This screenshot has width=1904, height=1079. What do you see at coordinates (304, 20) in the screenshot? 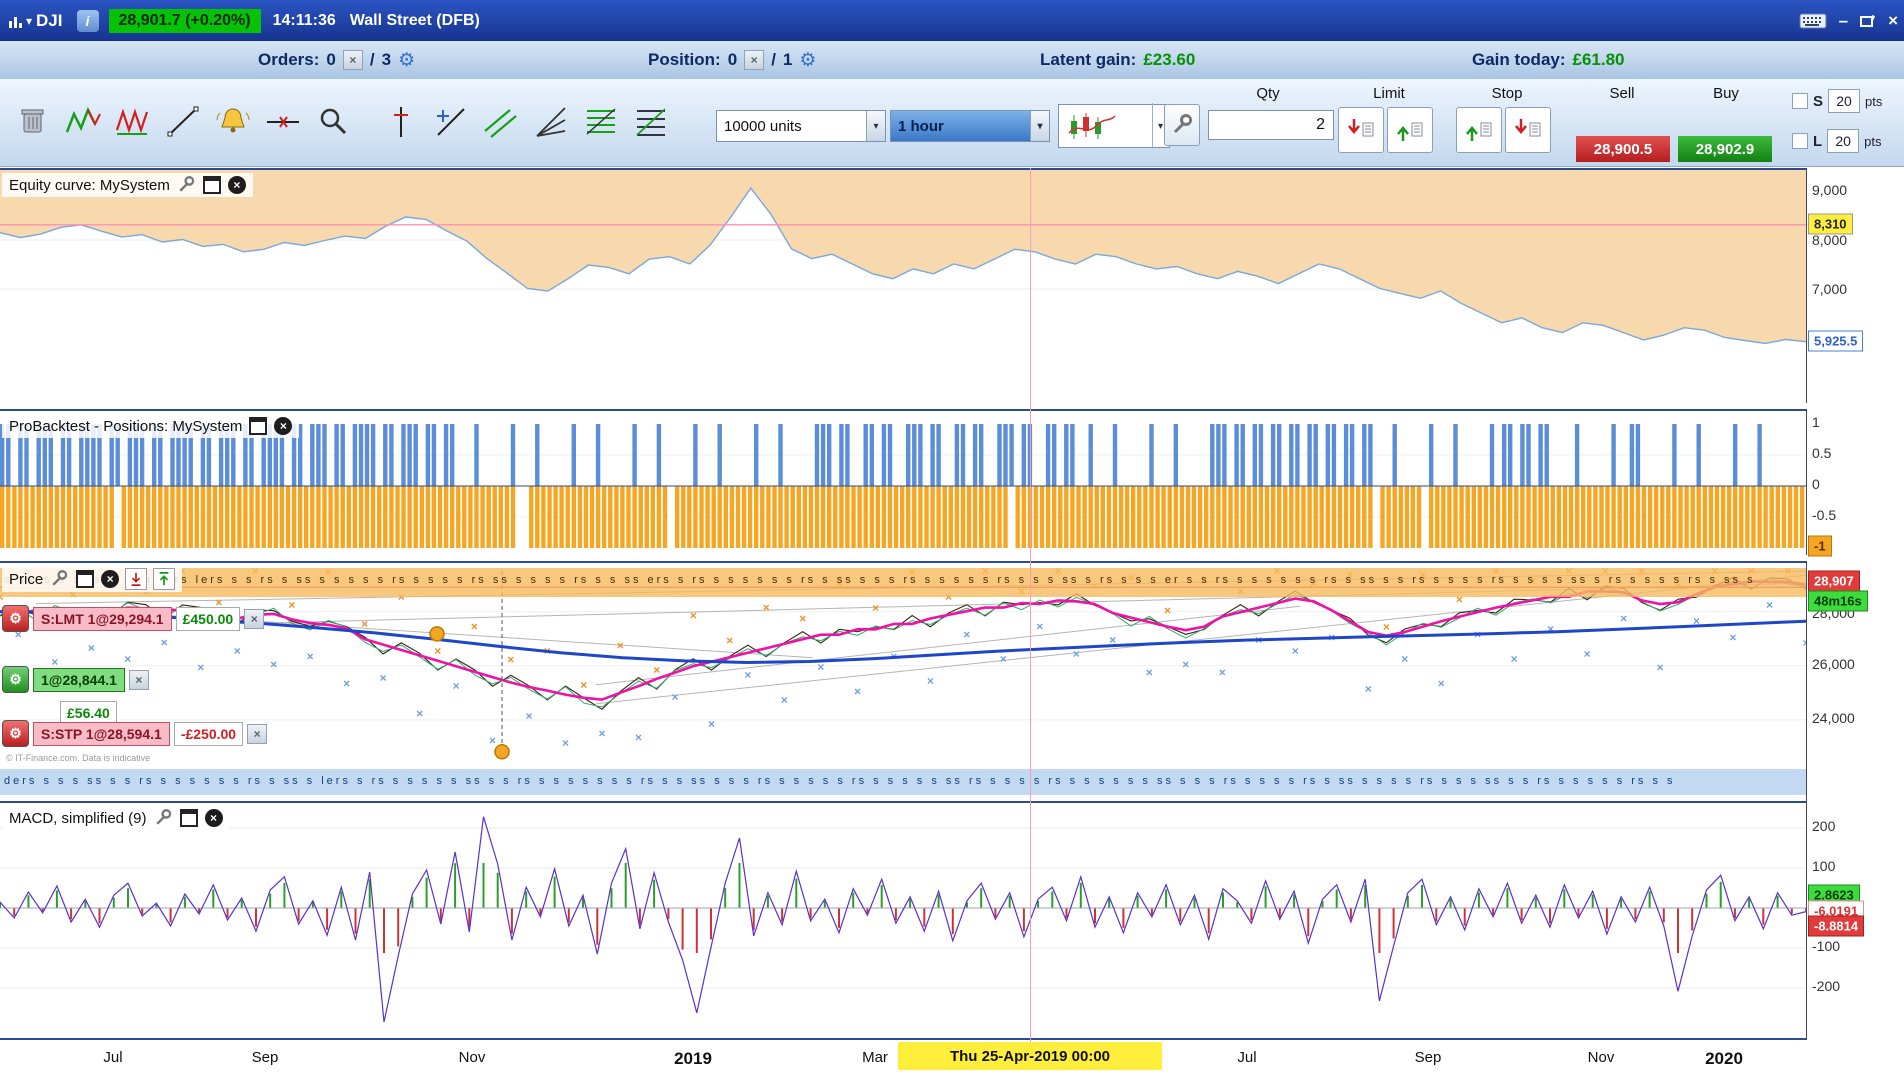
I see `clock-label: 14:11:36` at bounding box center [304, 20].